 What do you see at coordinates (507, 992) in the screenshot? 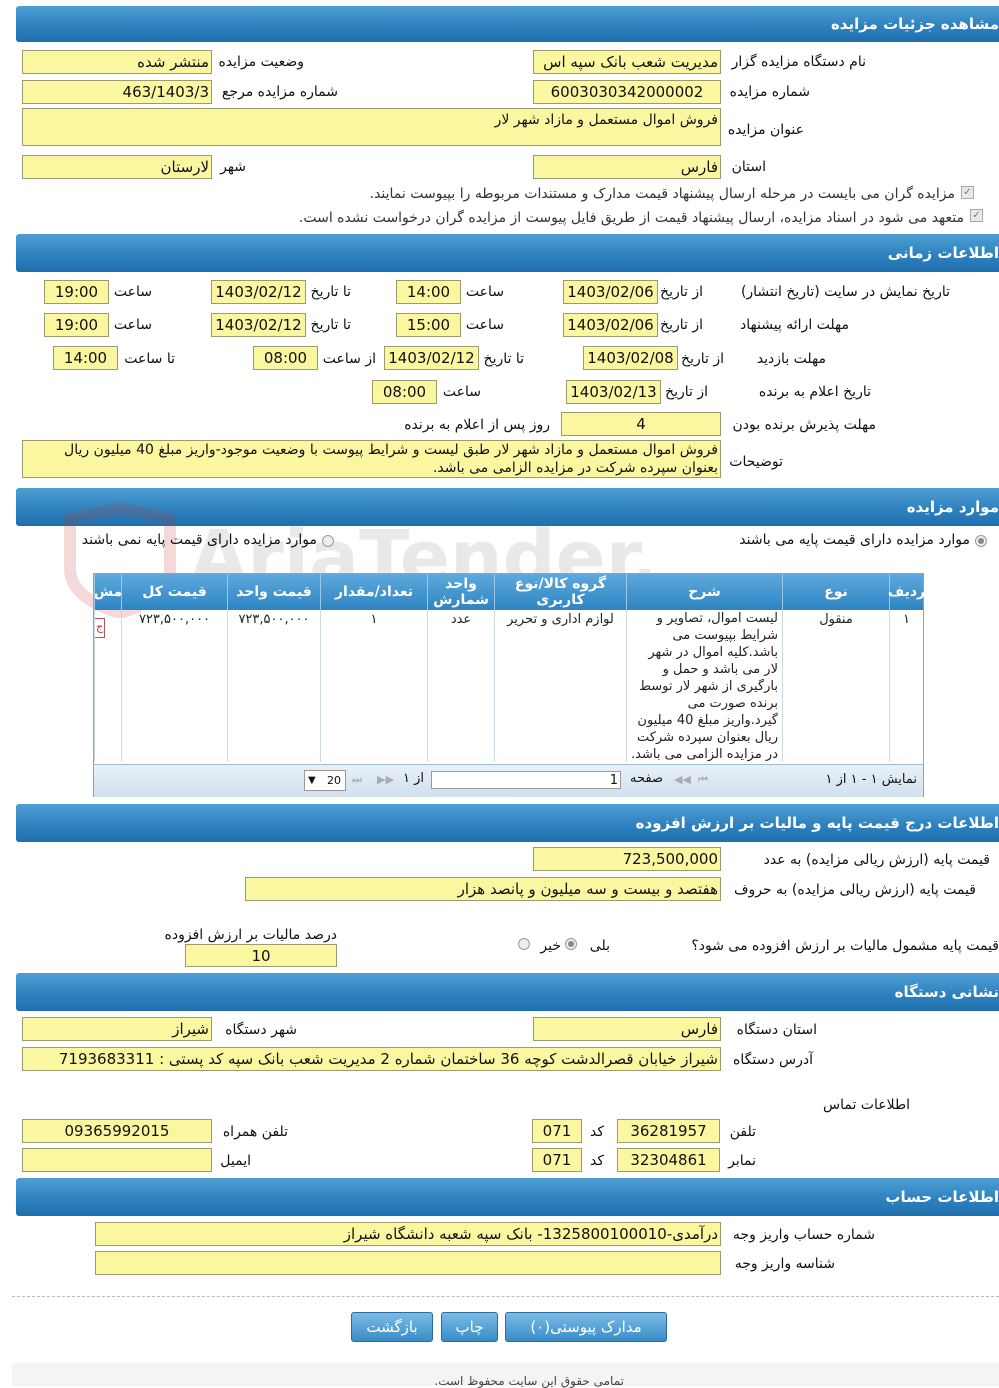
I see `section-header-device-address: نشانی دستگاه` at bounding box center [507, 992].